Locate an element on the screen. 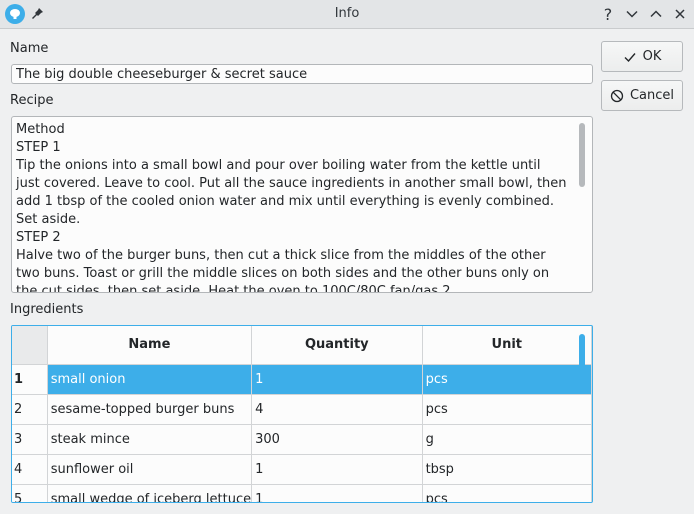 The height and width of the screenshot is (514, 694). ingredient-unit-cell: tbsp is located at coordinates (507, 469).